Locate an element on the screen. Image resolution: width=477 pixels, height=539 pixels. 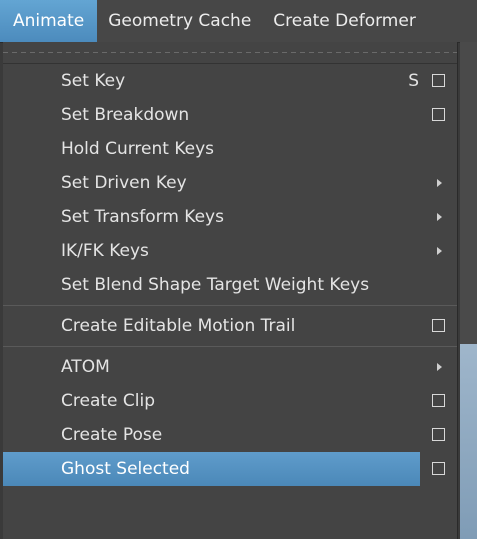
shortcut-label: S is located at coordinates (413, 81).